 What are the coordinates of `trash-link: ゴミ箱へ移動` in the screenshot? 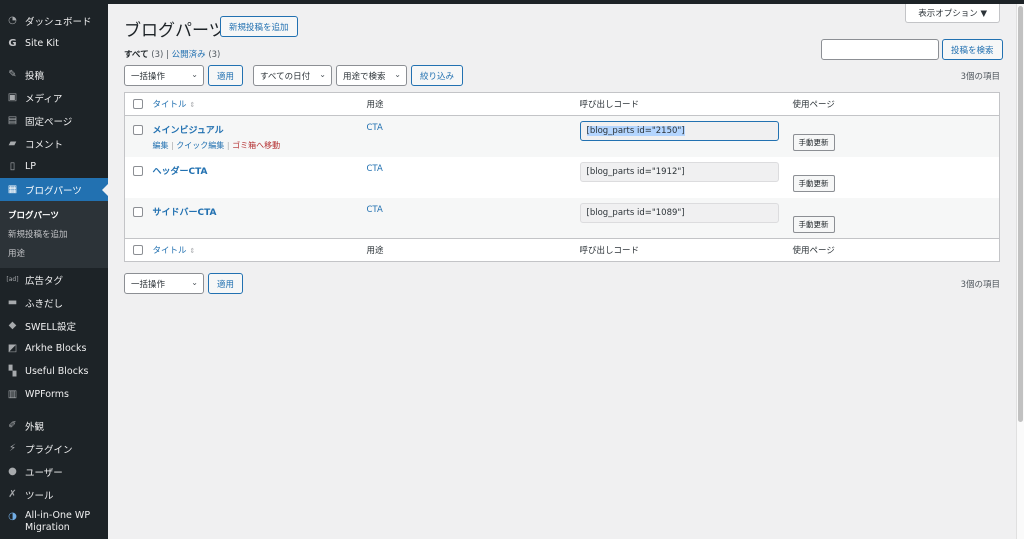 It's located at (256, 145).